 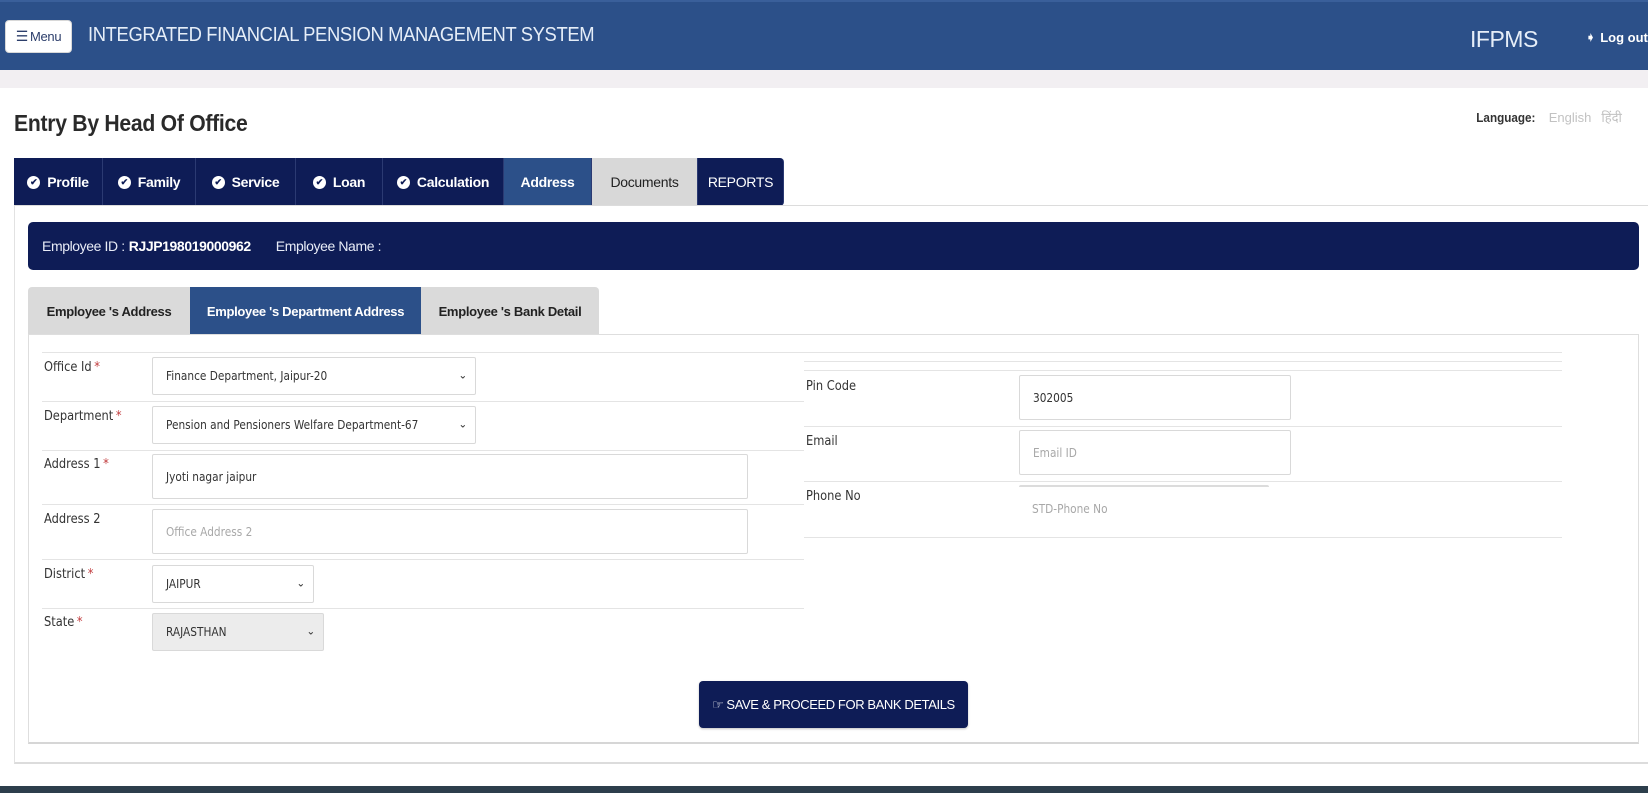 I want to click on label-text: Phone No, so click(x=833, y=496).